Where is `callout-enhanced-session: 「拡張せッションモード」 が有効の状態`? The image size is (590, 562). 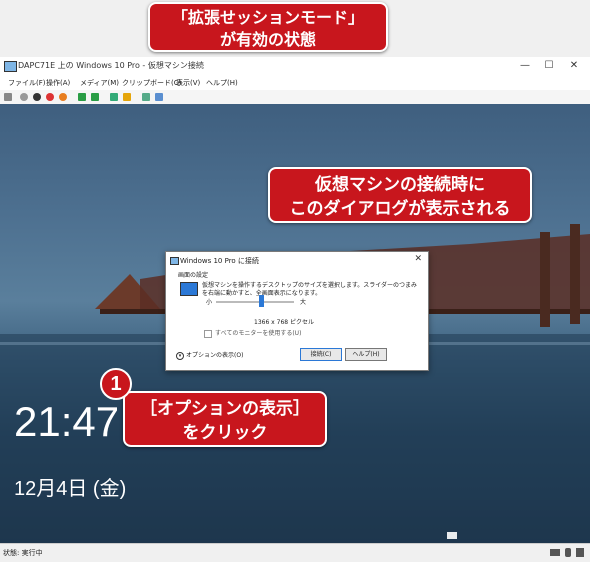
callout-enhanced-session: 「拡張せッションモード」 が有効の状態 is located at coordinates (268, 27).